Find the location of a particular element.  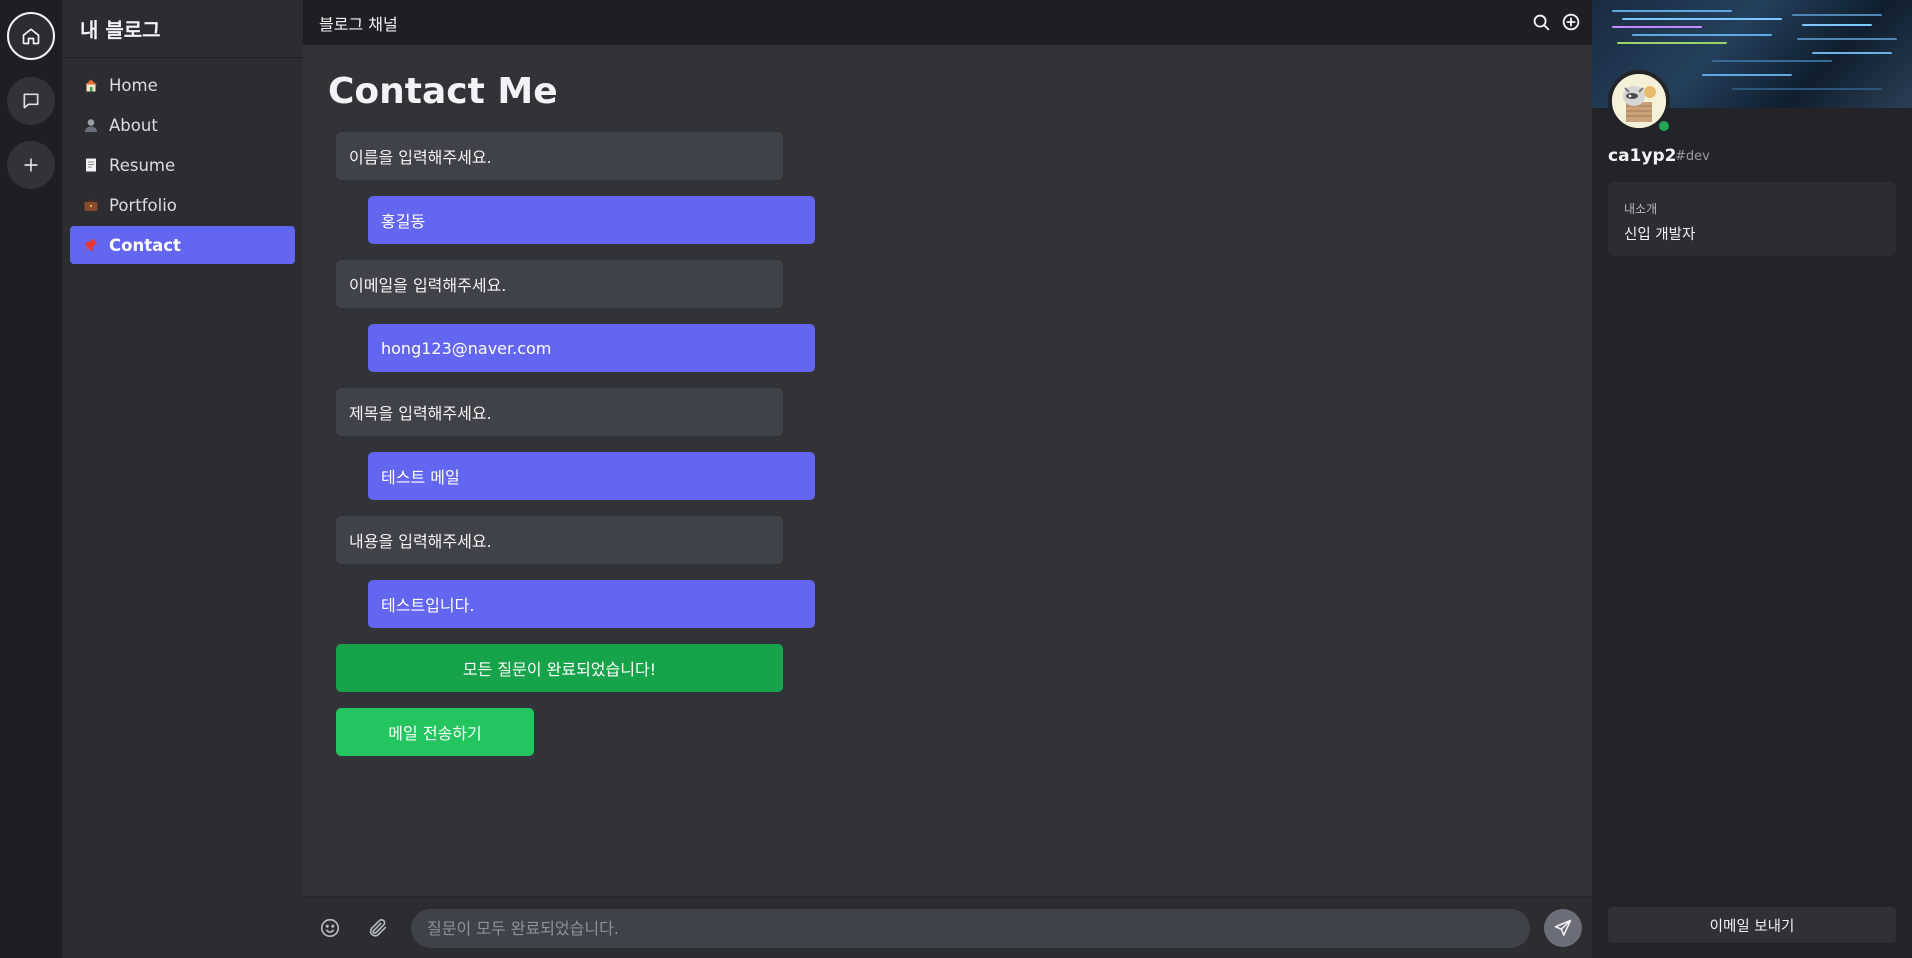

bio-text: 신입 개발자 is located at coordinates (1660, 235).